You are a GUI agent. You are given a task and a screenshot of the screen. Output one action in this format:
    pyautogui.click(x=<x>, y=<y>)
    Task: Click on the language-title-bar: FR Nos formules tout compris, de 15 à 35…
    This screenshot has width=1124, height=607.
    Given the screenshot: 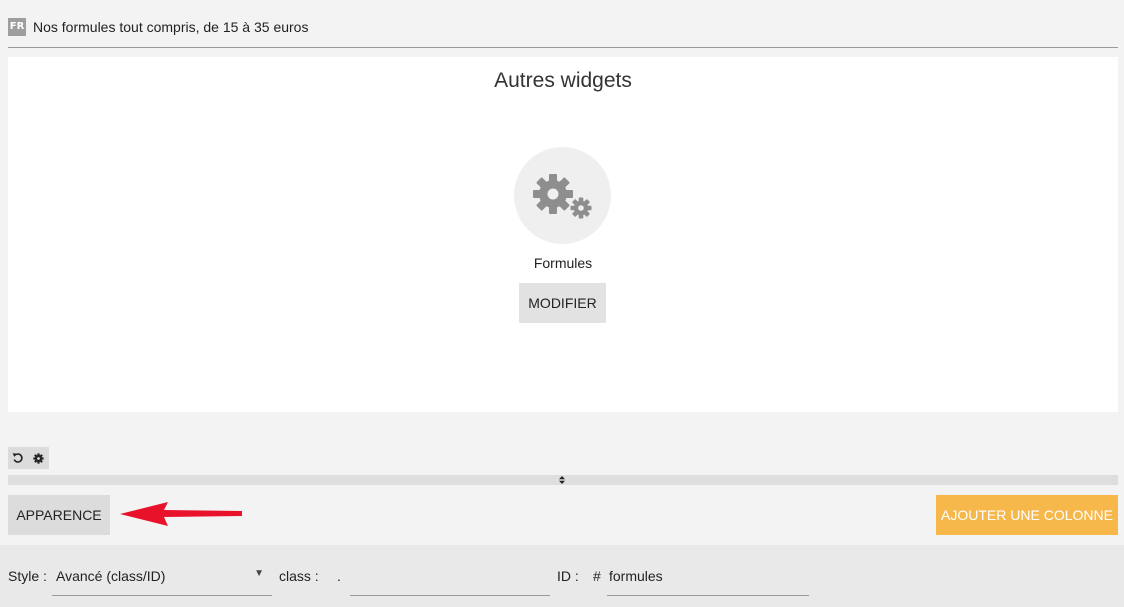 What is the action you would take?
    pyautogui.click(x=563, y=32)
    